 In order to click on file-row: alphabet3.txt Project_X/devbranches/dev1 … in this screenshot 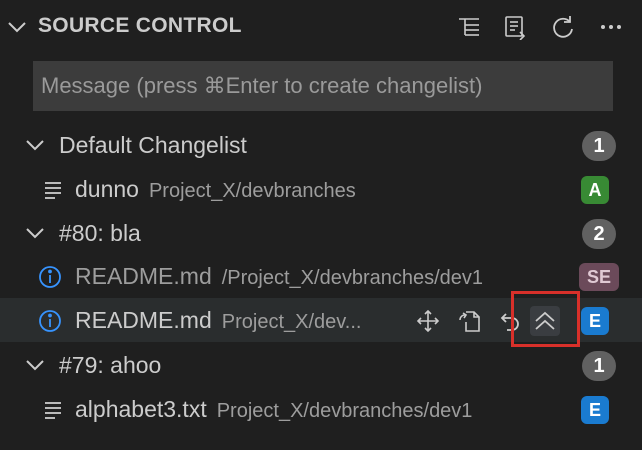, I will do `click(321, 409)`.